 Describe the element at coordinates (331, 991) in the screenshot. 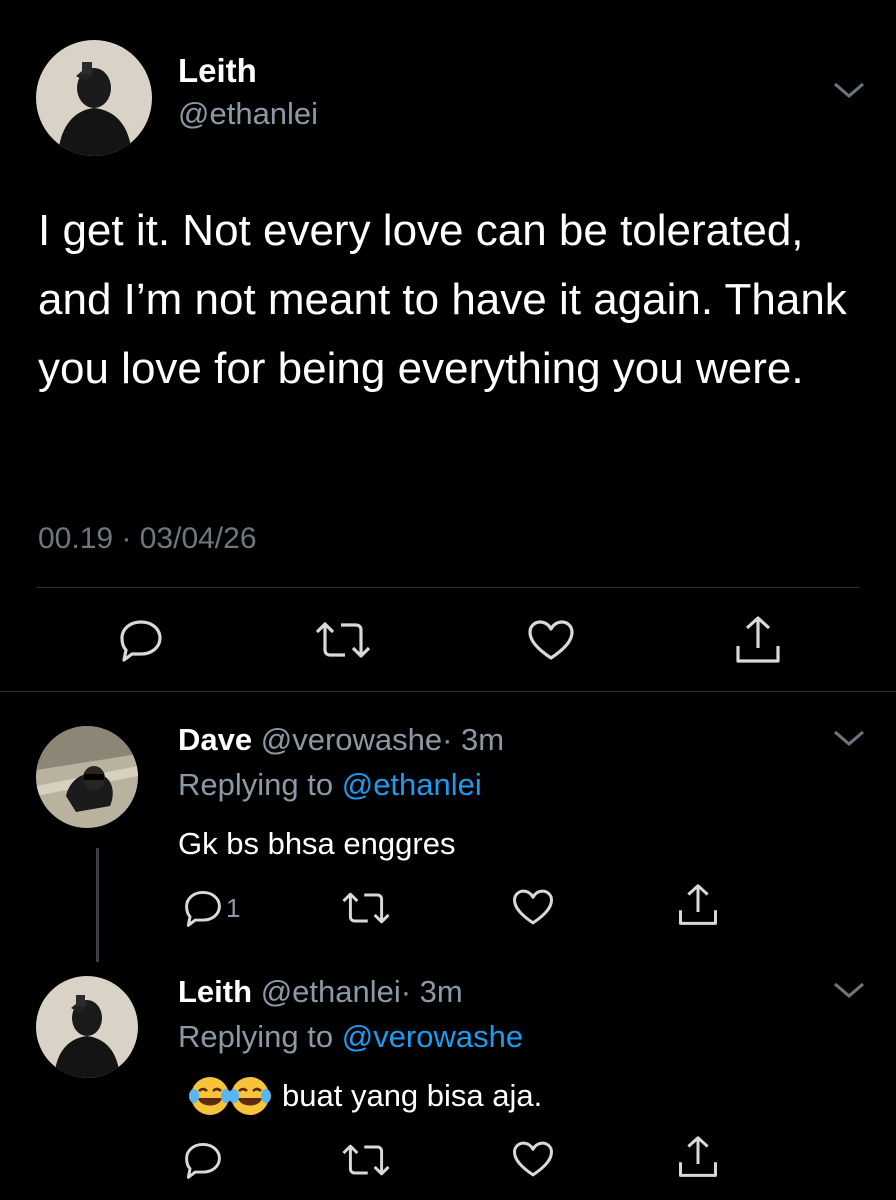

I see `reply-author-handle: @ethanlei` at that location.